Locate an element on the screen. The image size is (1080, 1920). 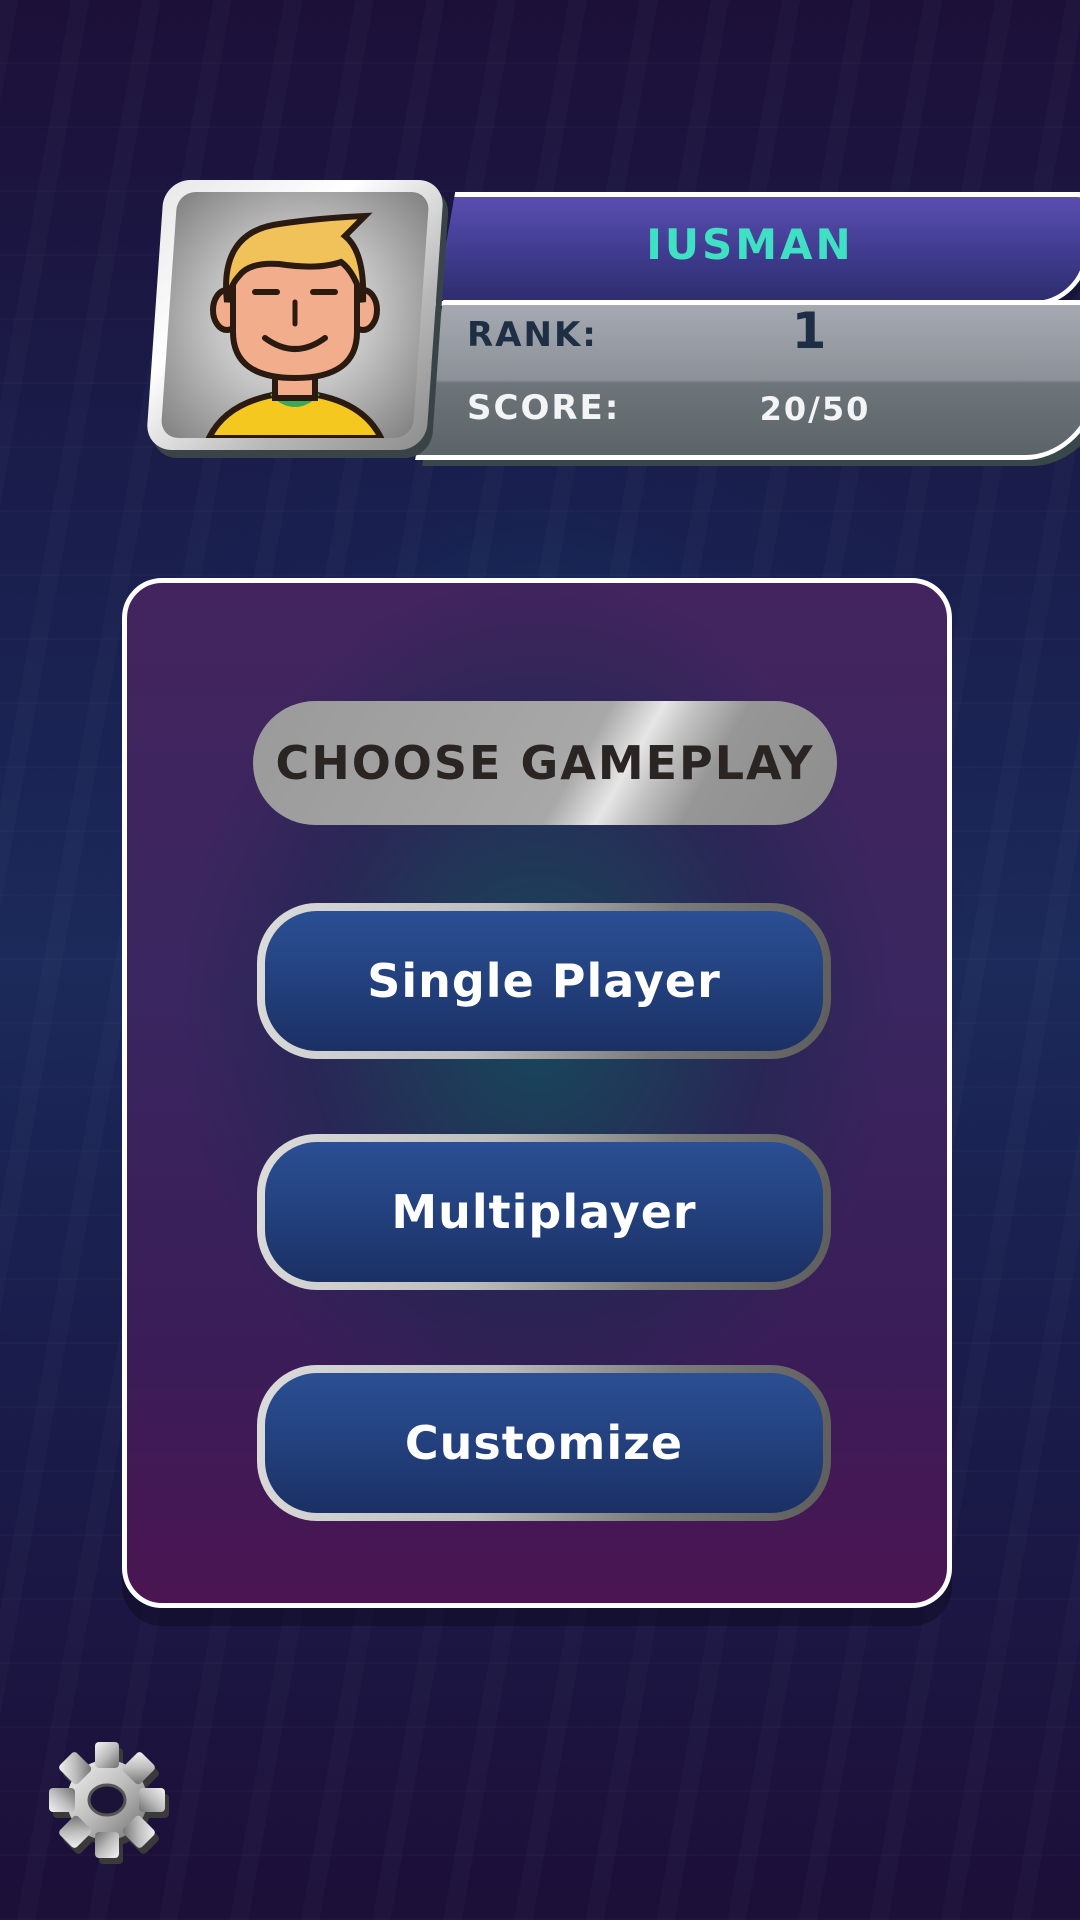
score-label: SCORE: is located at coordinates (544, 408).